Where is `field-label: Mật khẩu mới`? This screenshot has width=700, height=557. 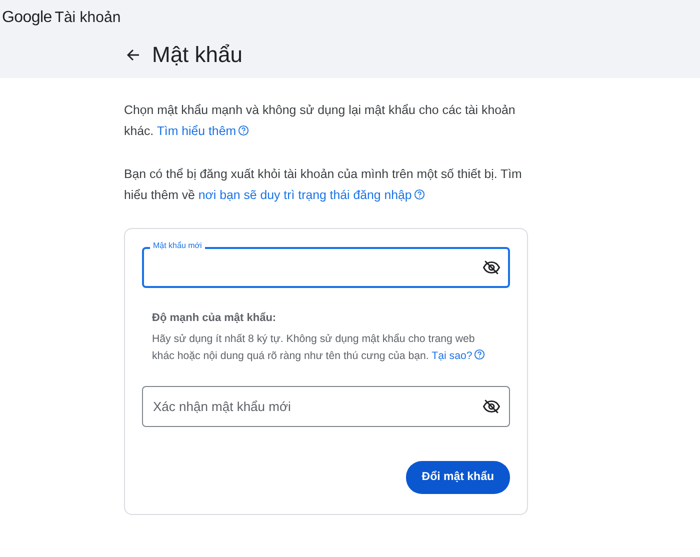
field-label: Mật khẩu mới is located at coordinates (177, 246).